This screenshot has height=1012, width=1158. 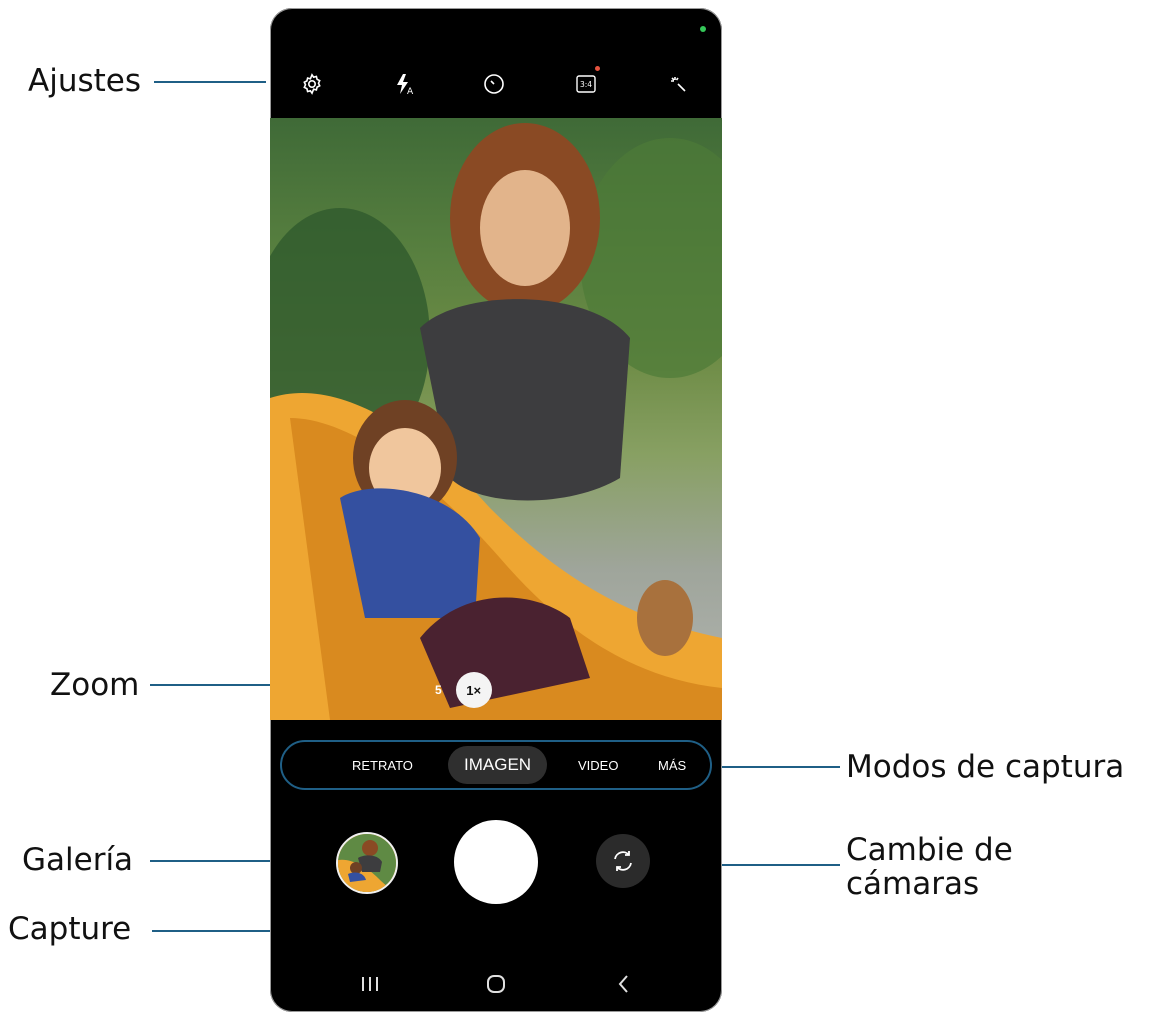 What do you see at coordinates (370, 984) in the screenshot?
I see `recent-apps-icon` at bounding box center [370, 984].